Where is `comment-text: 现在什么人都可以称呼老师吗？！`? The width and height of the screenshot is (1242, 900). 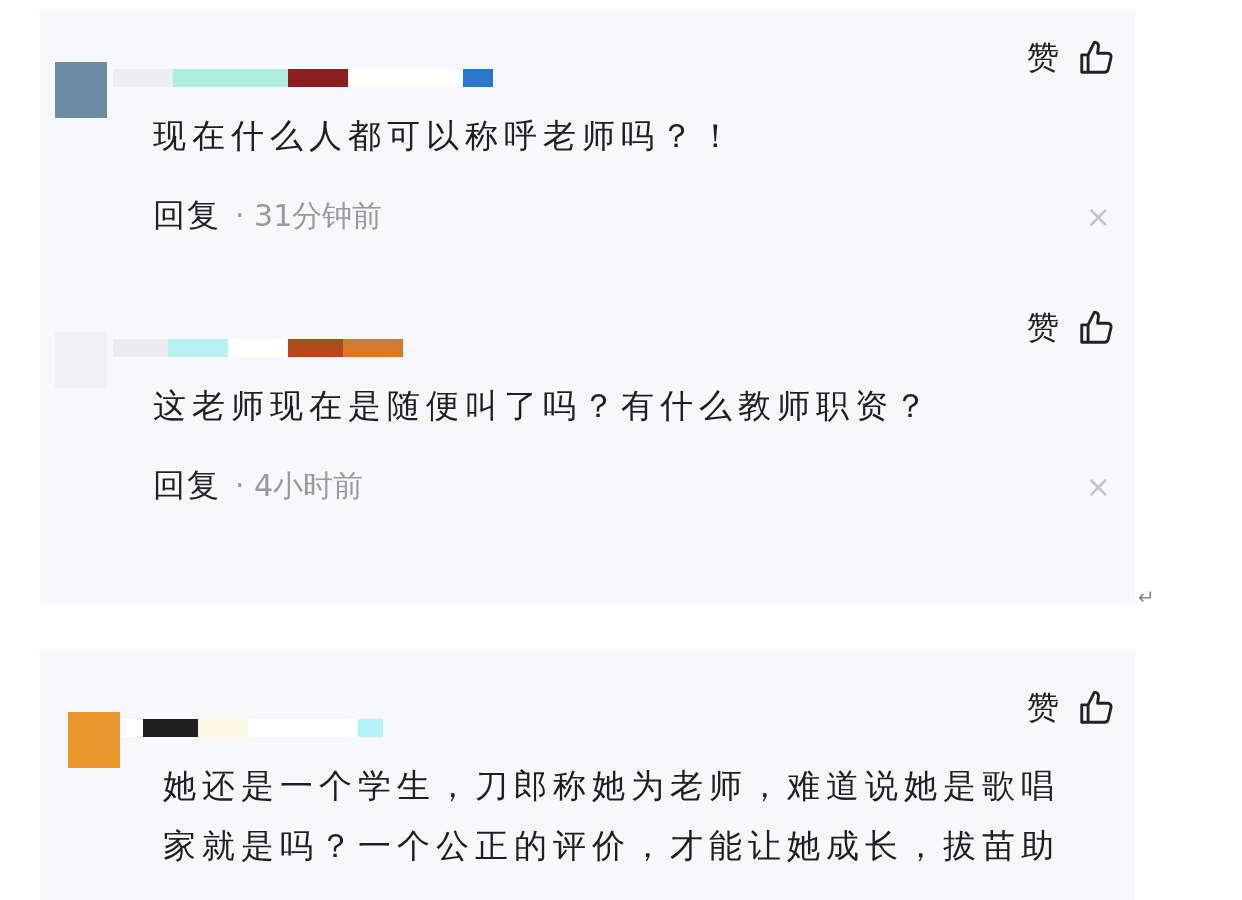 comment-text: 现在什么人都可以称呼老师吗？！ is located at coordinates (446, 136).